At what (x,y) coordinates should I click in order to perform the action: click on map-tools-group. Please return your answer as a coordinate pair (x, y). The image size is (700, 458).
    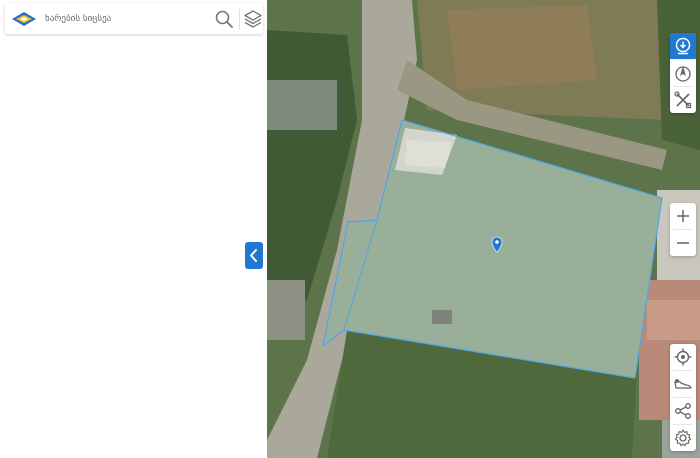
    Looking at the image, I should click on (683, 73).